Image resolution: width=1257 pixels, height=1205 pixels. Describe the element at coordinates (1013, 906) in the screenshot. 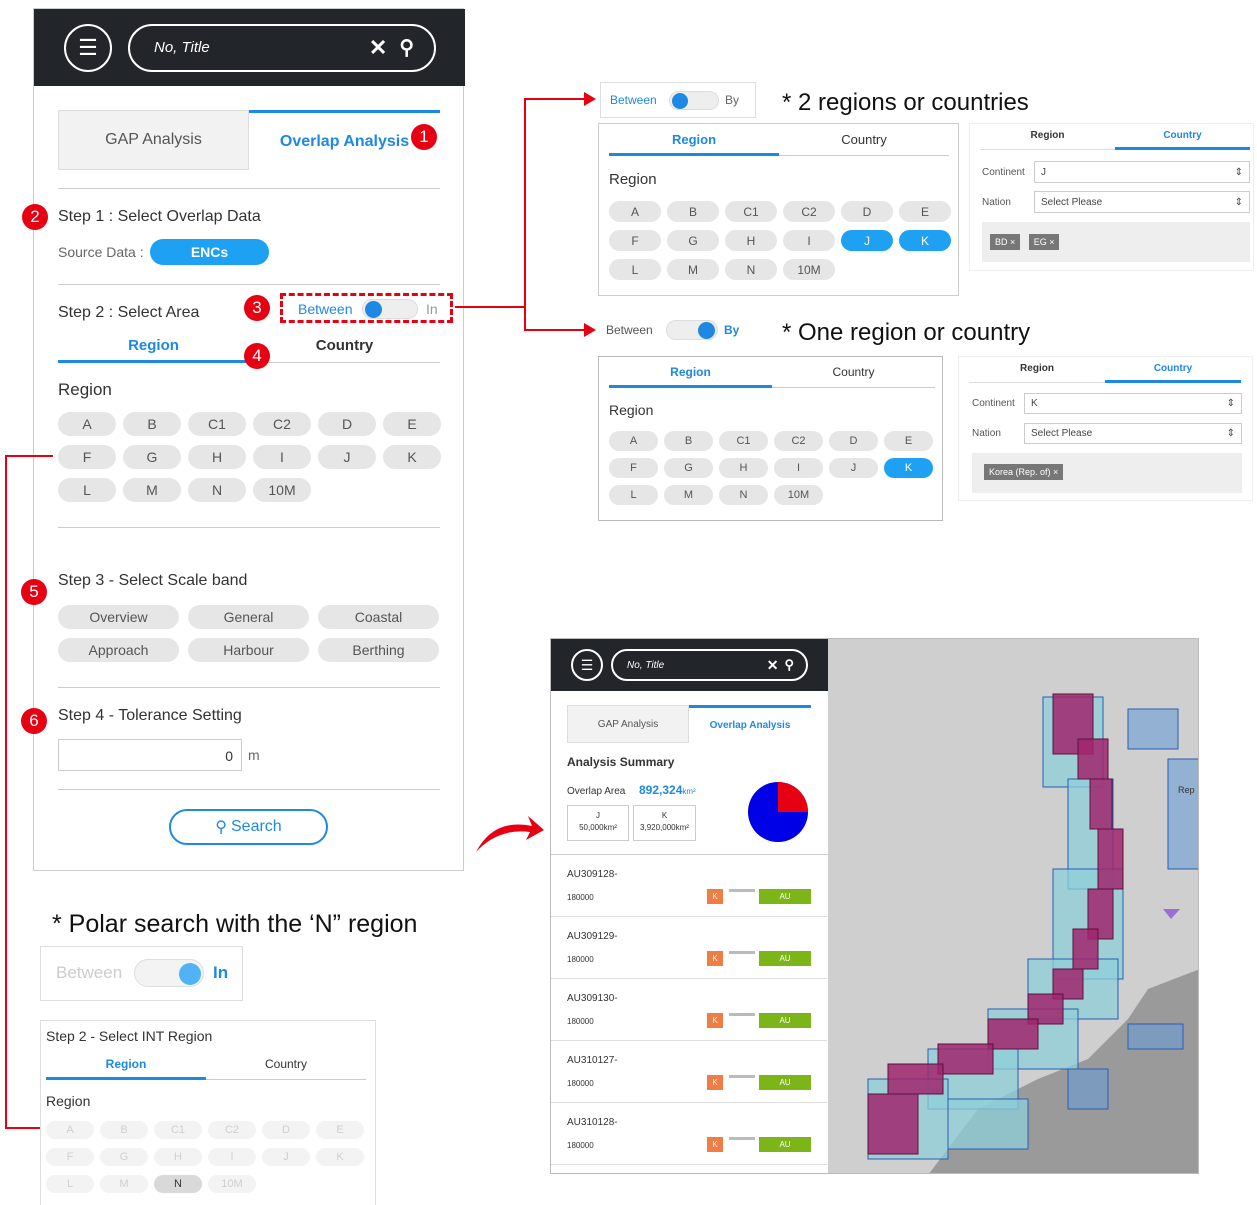

I see `map-view: Rep` at that location.